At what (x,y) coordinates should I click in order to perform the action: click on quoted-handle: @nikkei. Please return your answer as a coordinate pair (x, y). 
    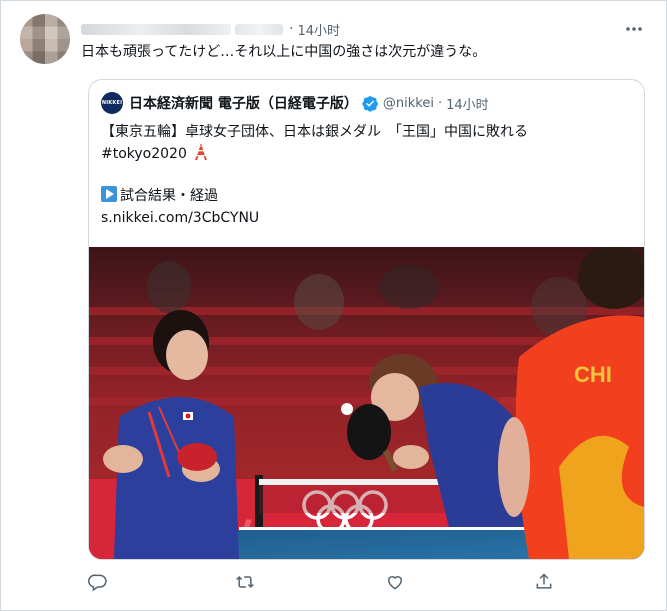
    Looking at the image, I should click on (408, 103).